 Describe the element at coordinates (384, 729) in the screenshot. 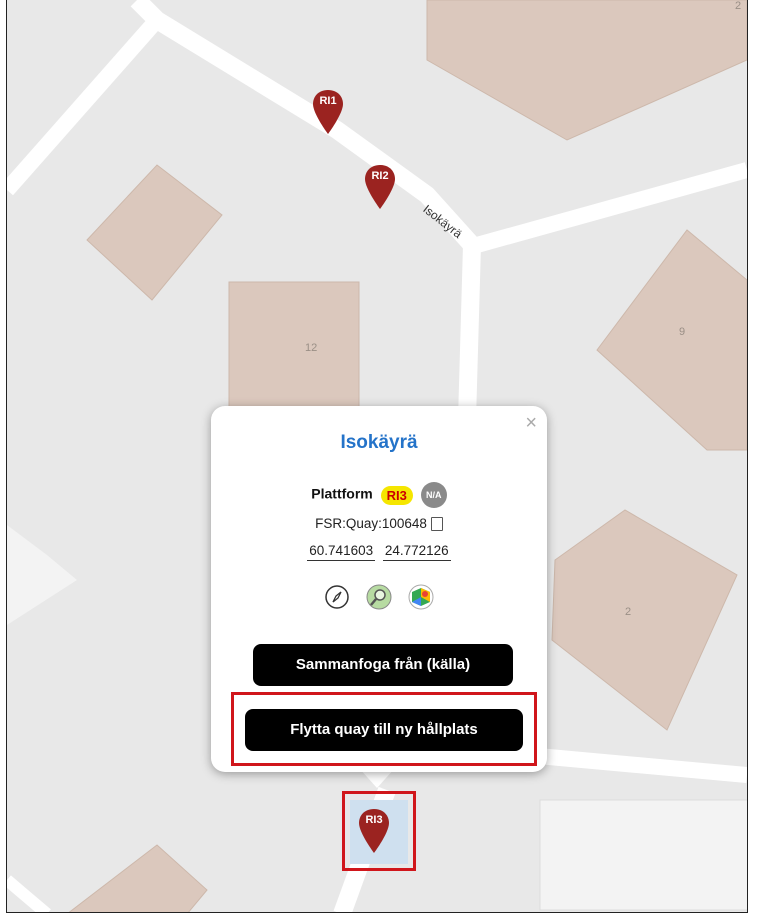

I see `highlight-move-button` at that location.